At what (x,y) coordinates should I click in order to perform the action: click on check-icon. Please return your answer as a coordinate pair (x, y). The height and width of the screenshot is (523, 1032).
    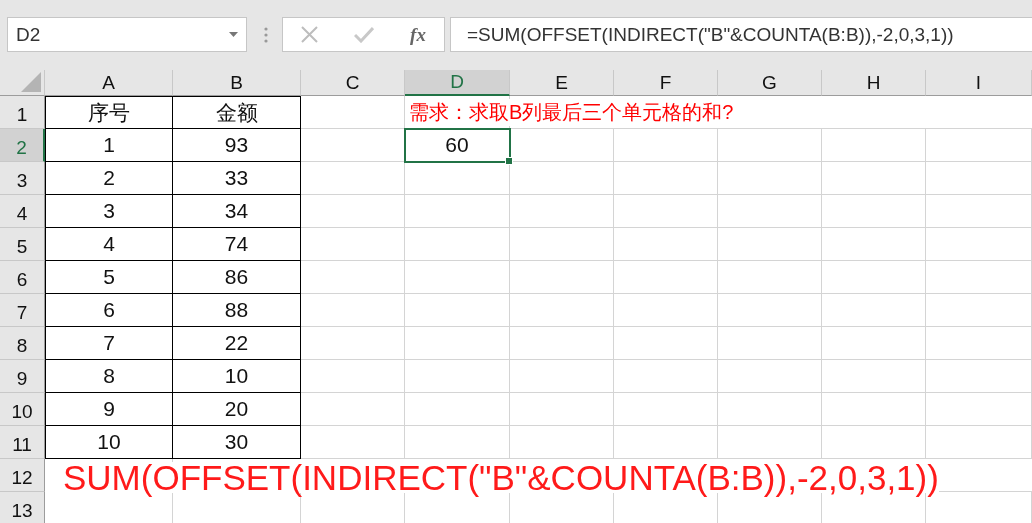
    Looking at the image, I should click on (364, 34).